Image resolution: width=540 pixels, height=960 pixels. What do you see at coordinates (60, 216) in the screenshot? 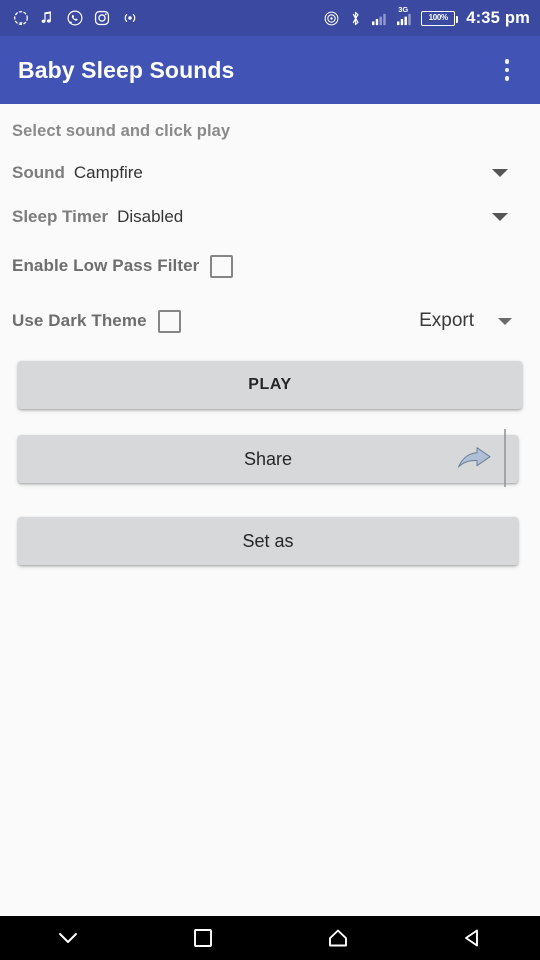
I see `sleep-timer-label: Sleep Timer` at bounding box center [60, 216].